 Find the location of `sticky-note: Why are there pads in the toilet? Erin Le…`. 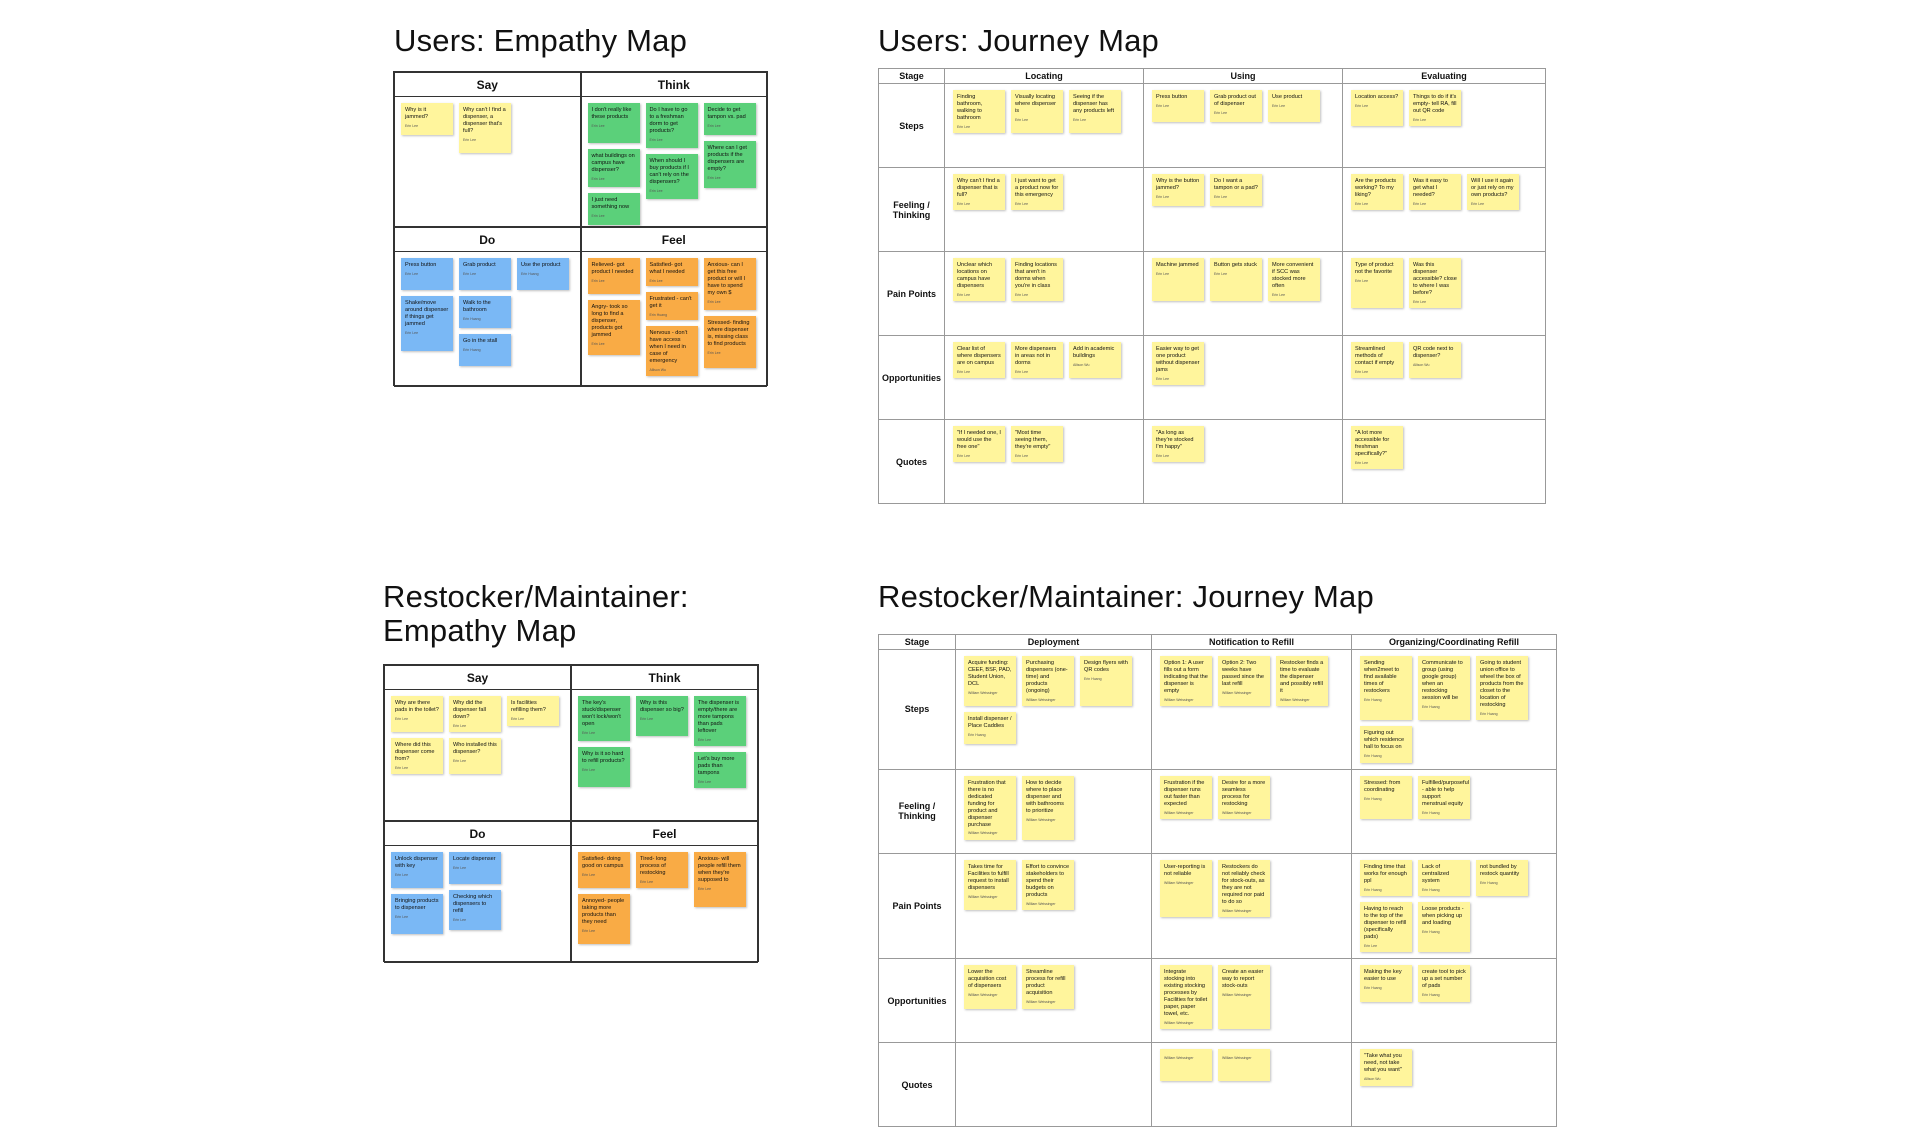

sticky-note: Why are there pads in the toilet? Erin Le… is located at coordinates (417, 714).